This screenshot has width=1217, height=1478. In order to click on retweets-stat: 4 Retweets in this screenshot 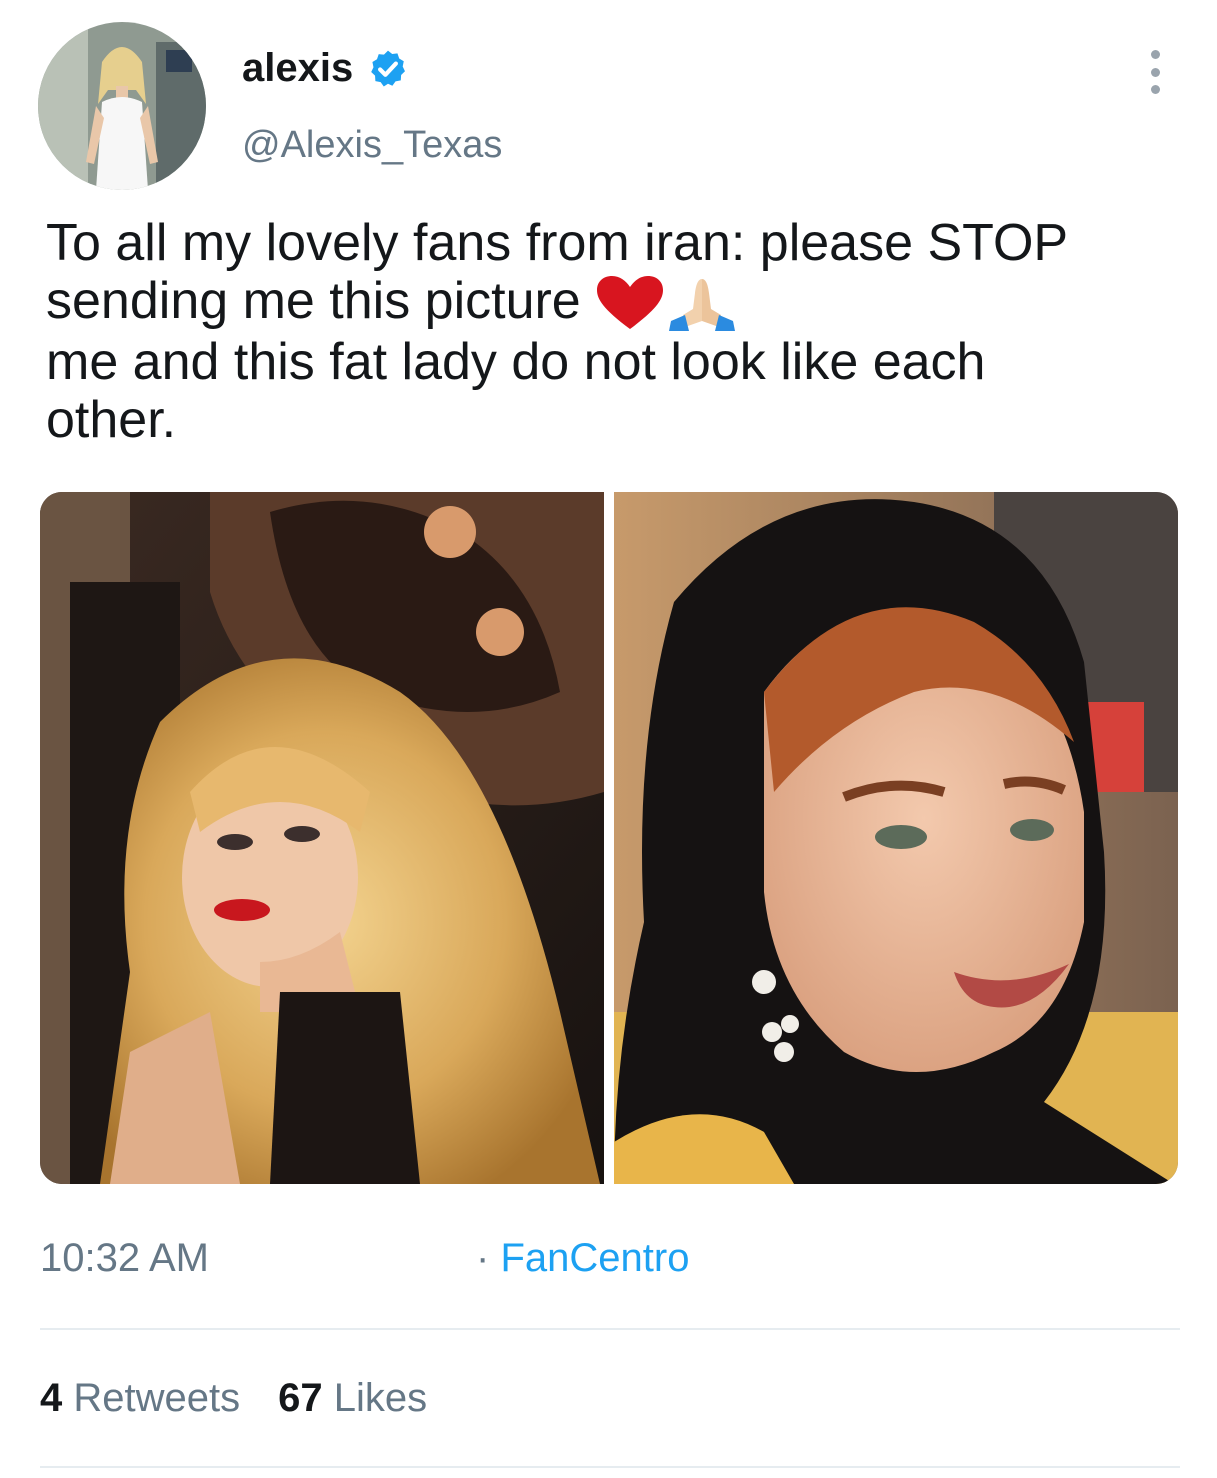, I will do `click(140, 1398)`.